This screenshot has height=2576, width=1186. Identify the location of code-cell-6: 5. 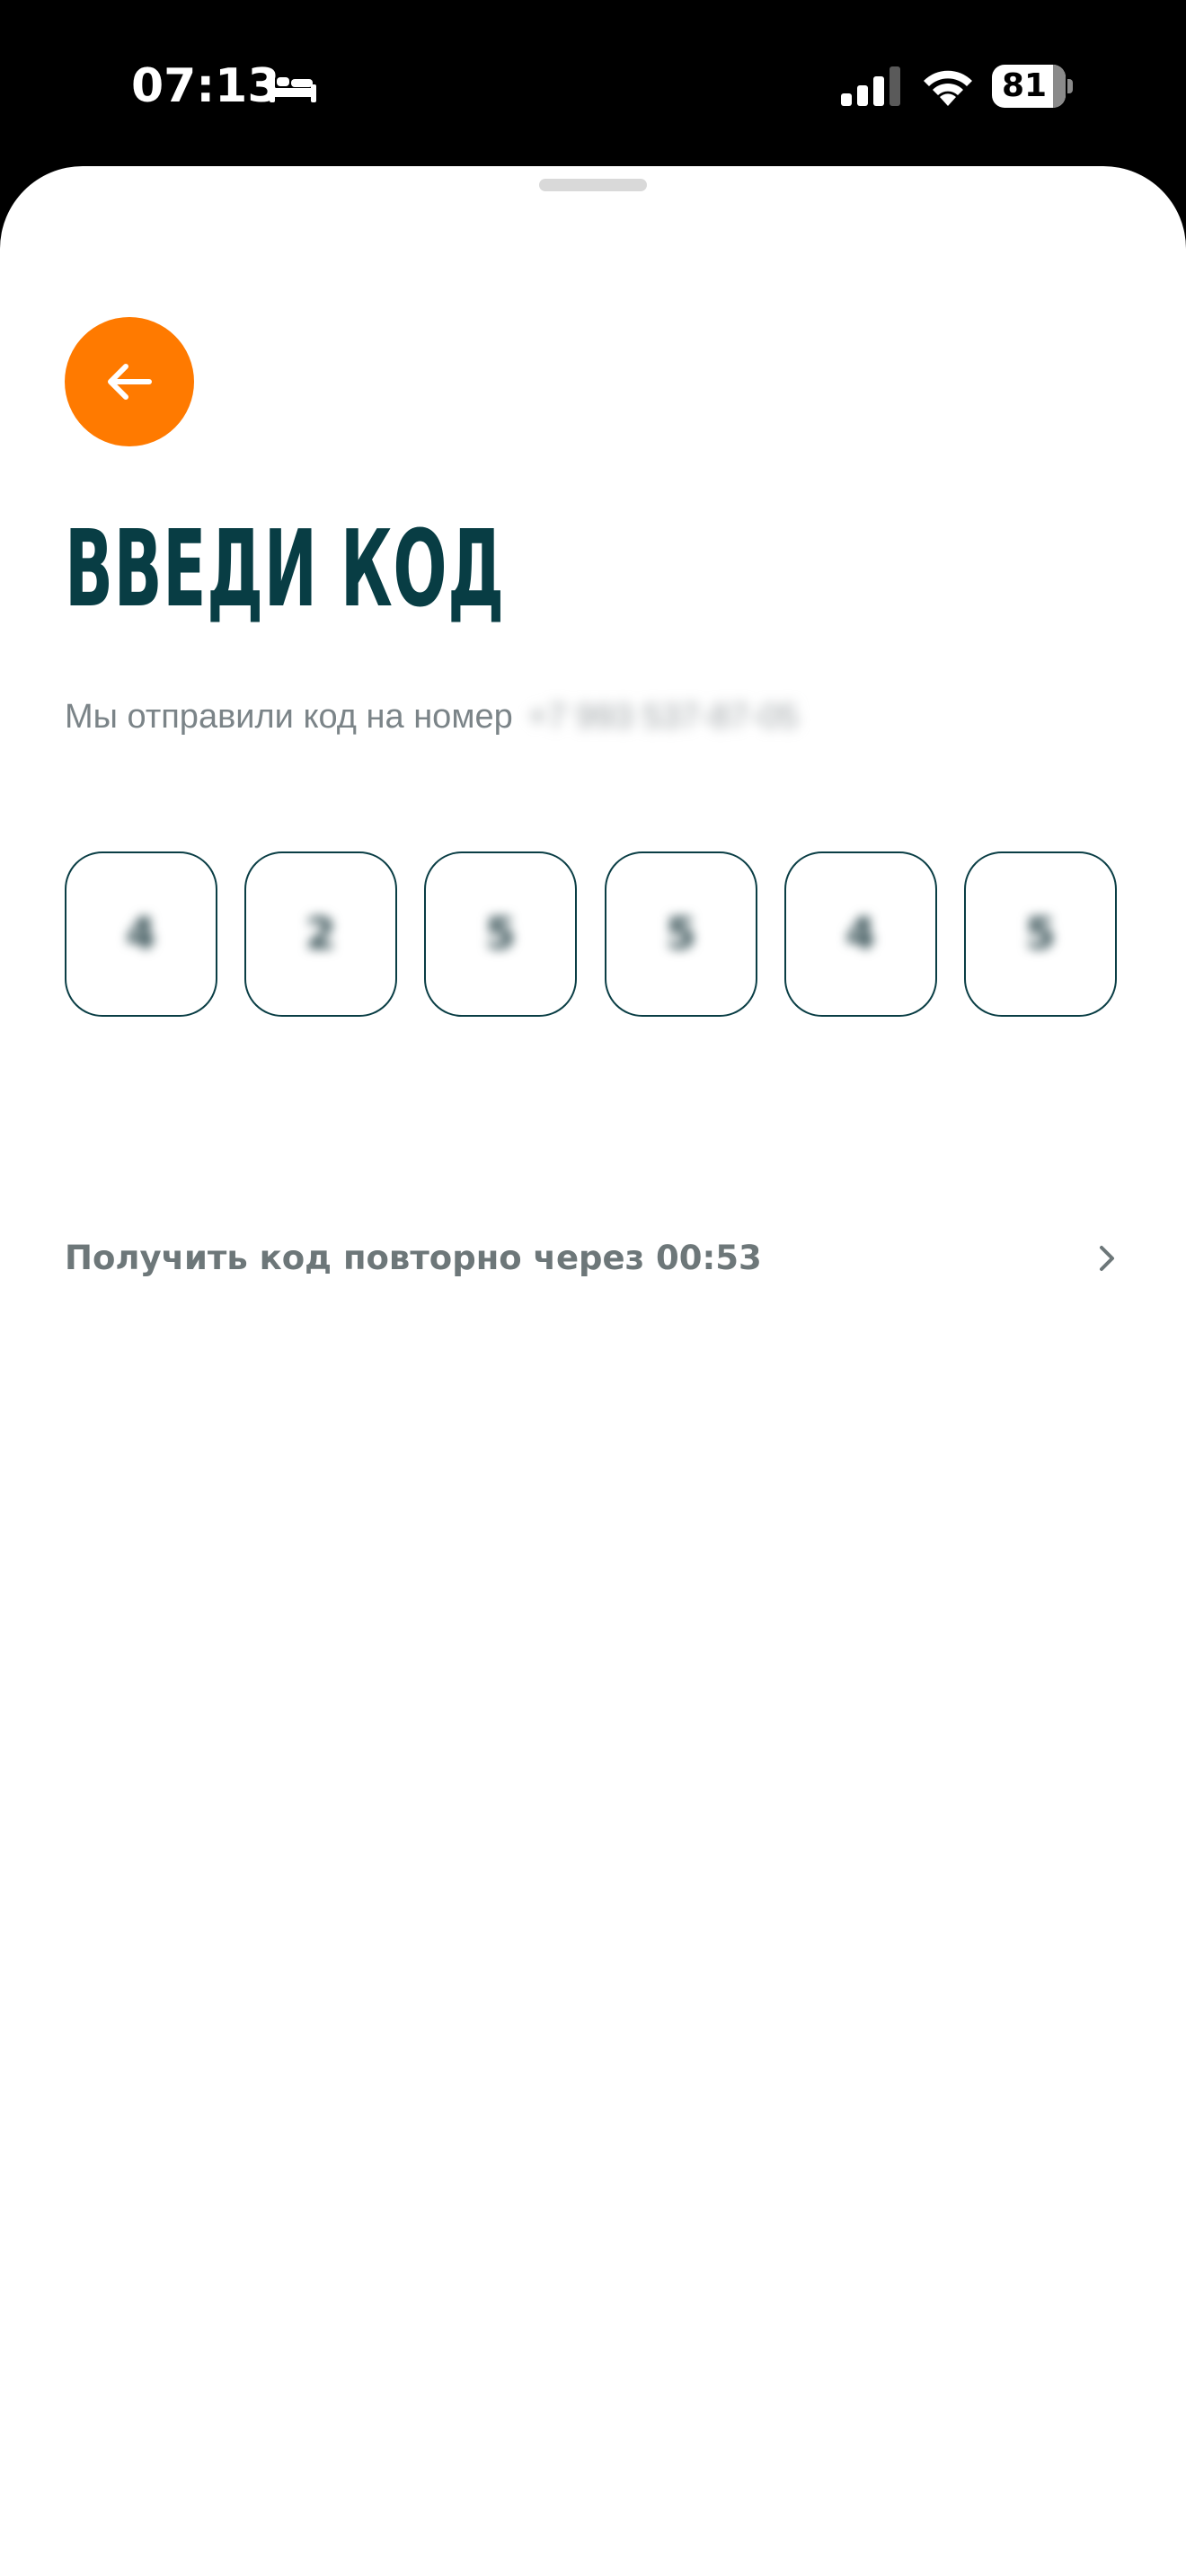
(1040, 934).